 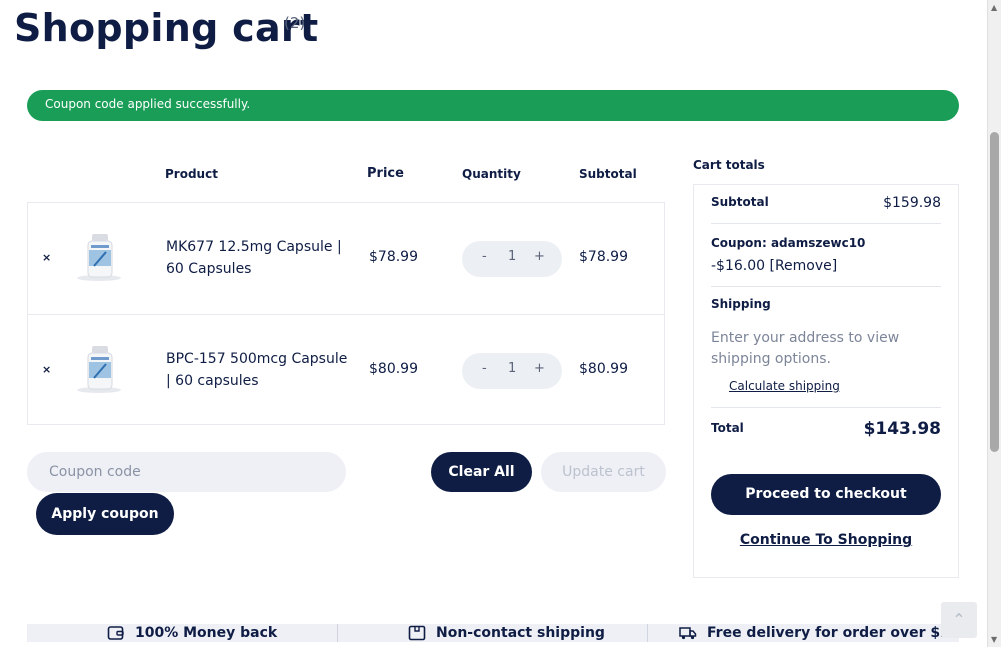 What do you see at coordinates (994, 7) in the screenshot?
I see `scroll-up-arrow-icon: ▲` at bounding box center [994, 7].